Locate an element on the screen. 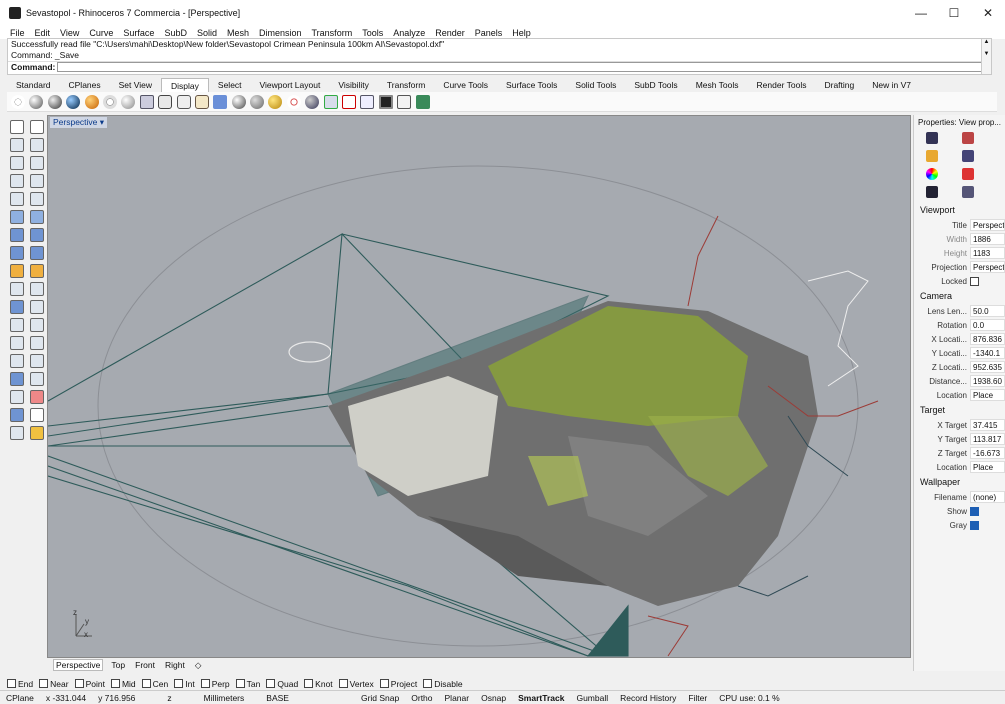 This screenshot has height=704, width=1005. osnap-point: Point is located at coordinates (89, 684).